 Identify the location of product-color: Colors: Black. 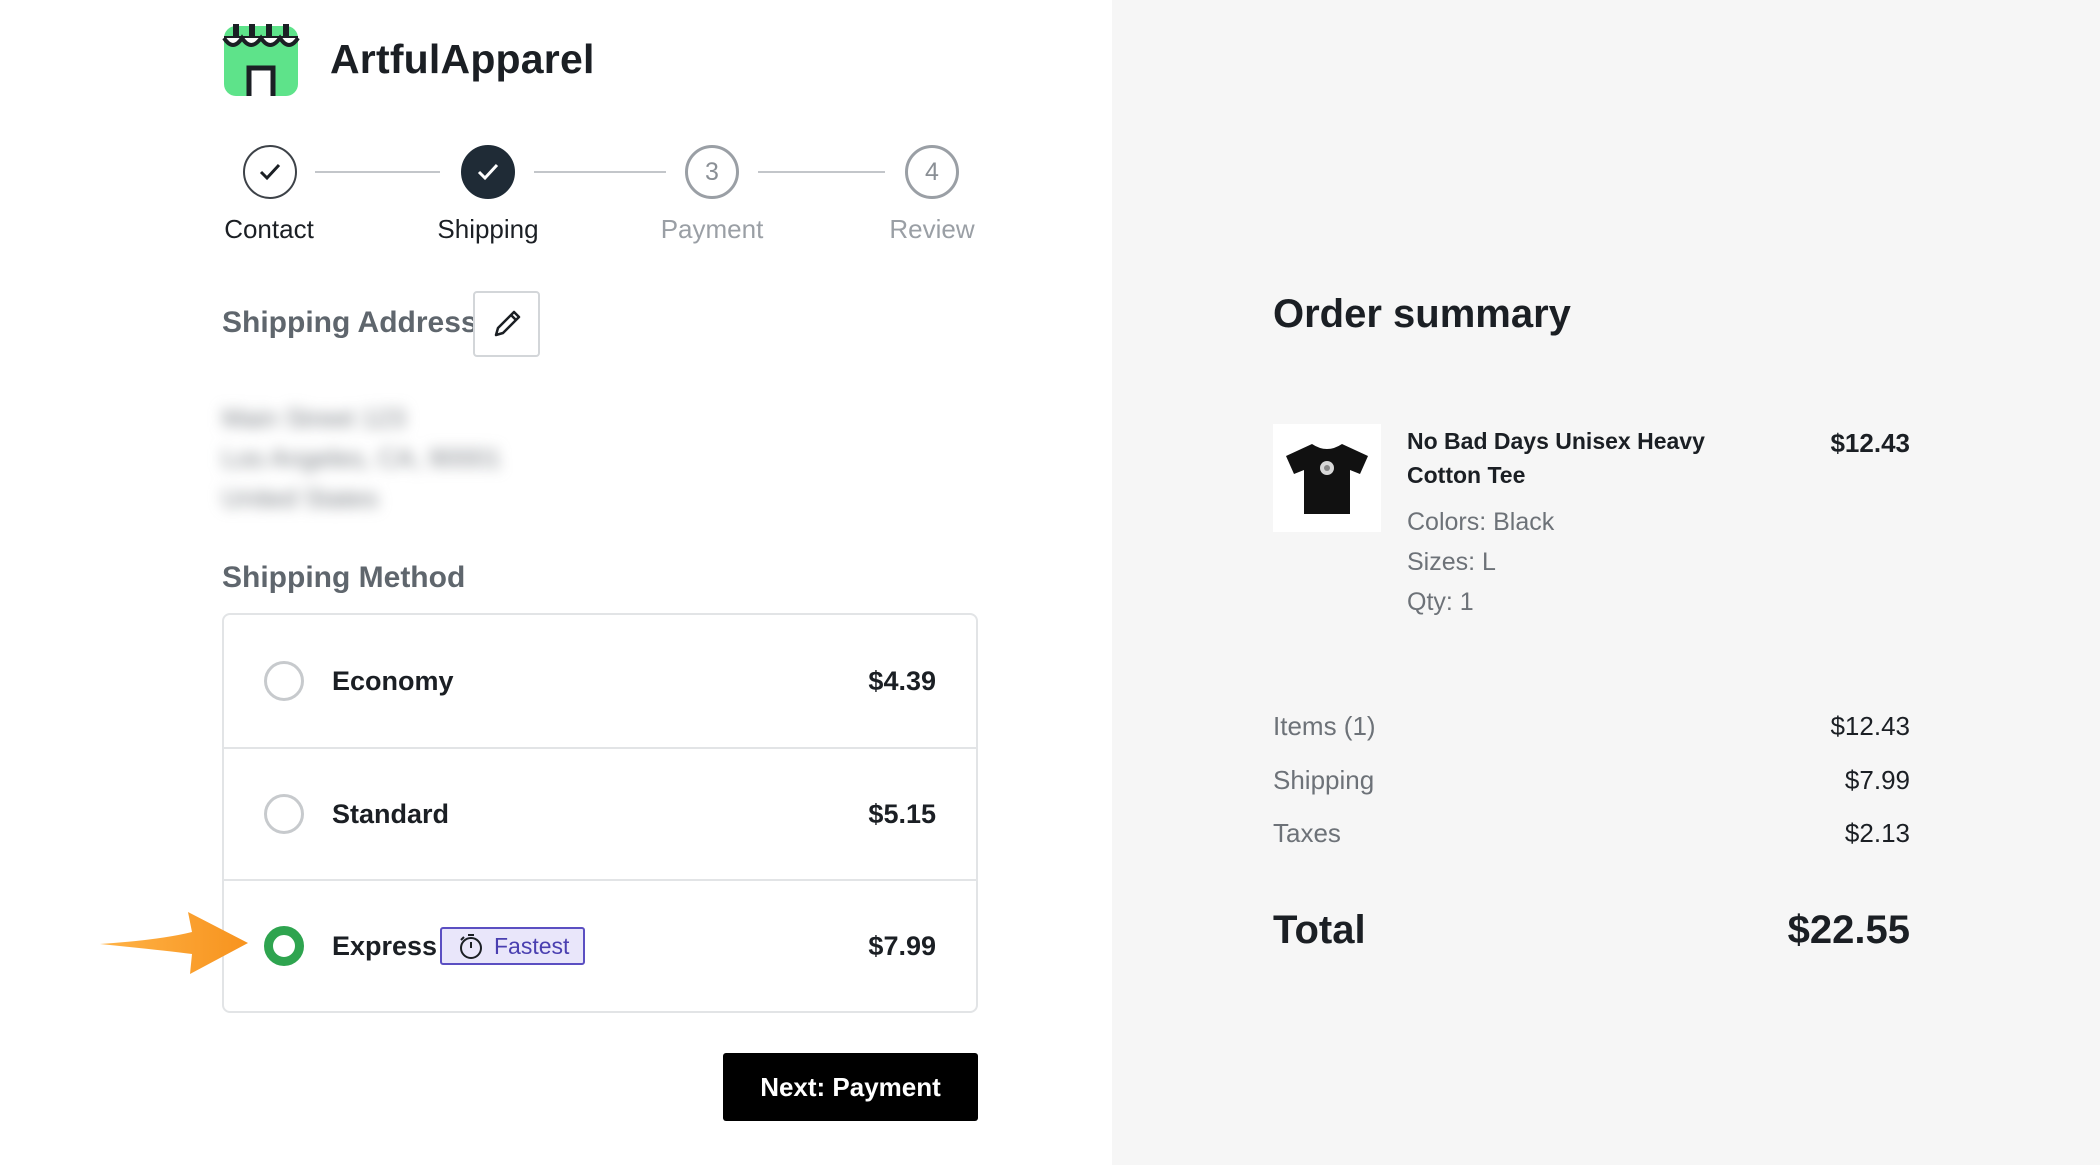
(1481, 522).